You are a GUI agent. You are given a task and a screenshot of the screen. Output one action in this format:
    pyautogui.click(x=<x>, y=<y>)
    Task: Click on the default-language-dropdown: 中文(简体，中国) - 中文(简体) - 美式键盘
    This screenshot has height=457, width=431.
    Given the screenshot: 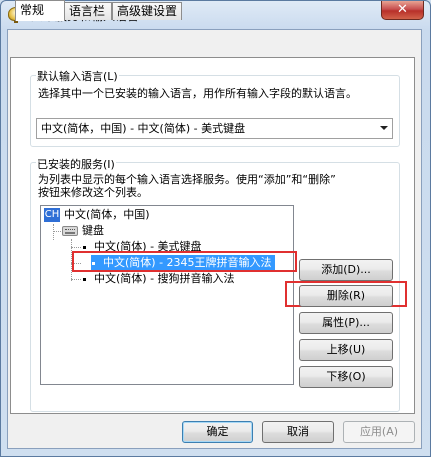 What is the action you would take?
    pyautogui.click(x=214, y=128)
    